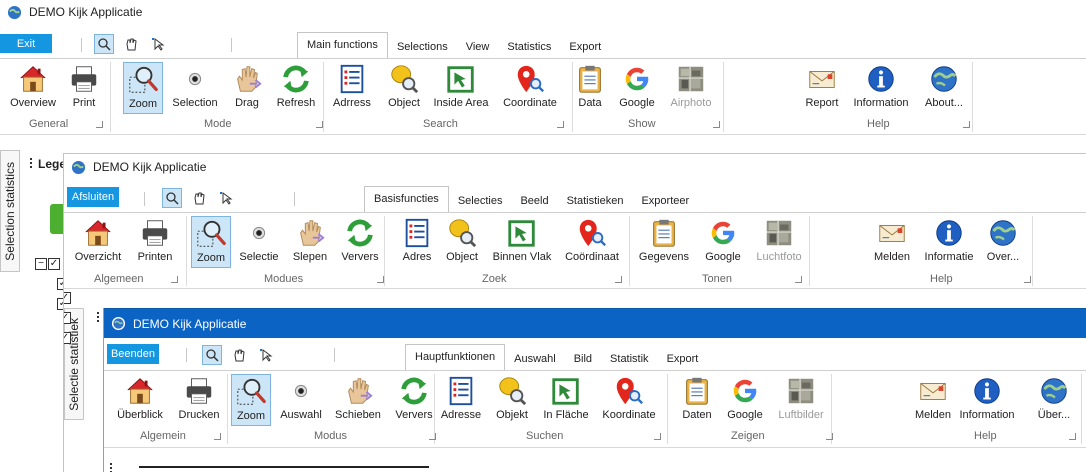  Describe the element at coordinates (461, 88) in the screenshot. I see `inside-area-button: Inside Area` at that location.